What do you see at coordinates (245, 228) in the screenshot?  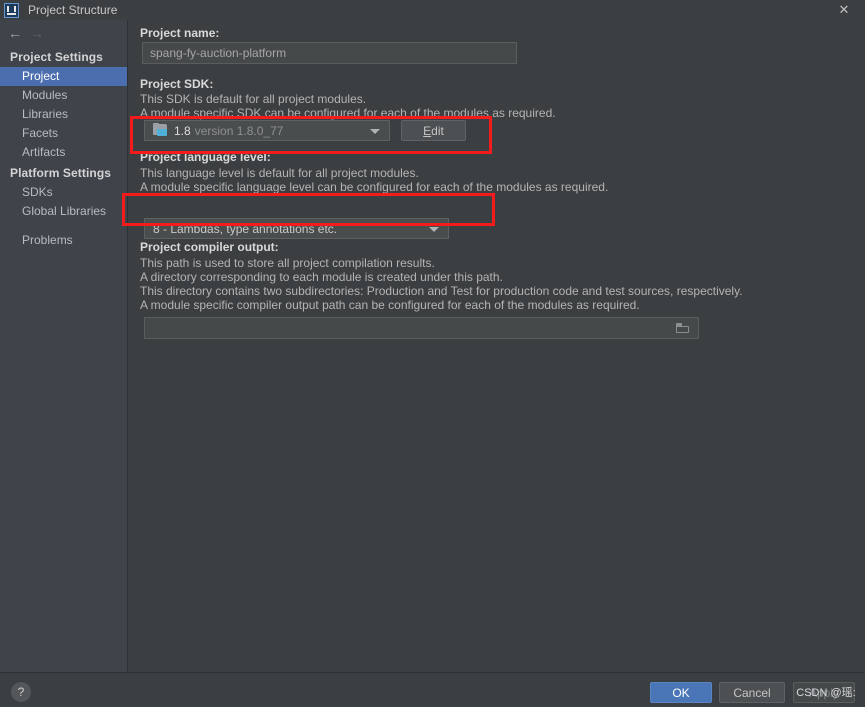 I see `language-level-value: 8 - Lambdas, type annotations etc.` at bounding box center [245, 228].